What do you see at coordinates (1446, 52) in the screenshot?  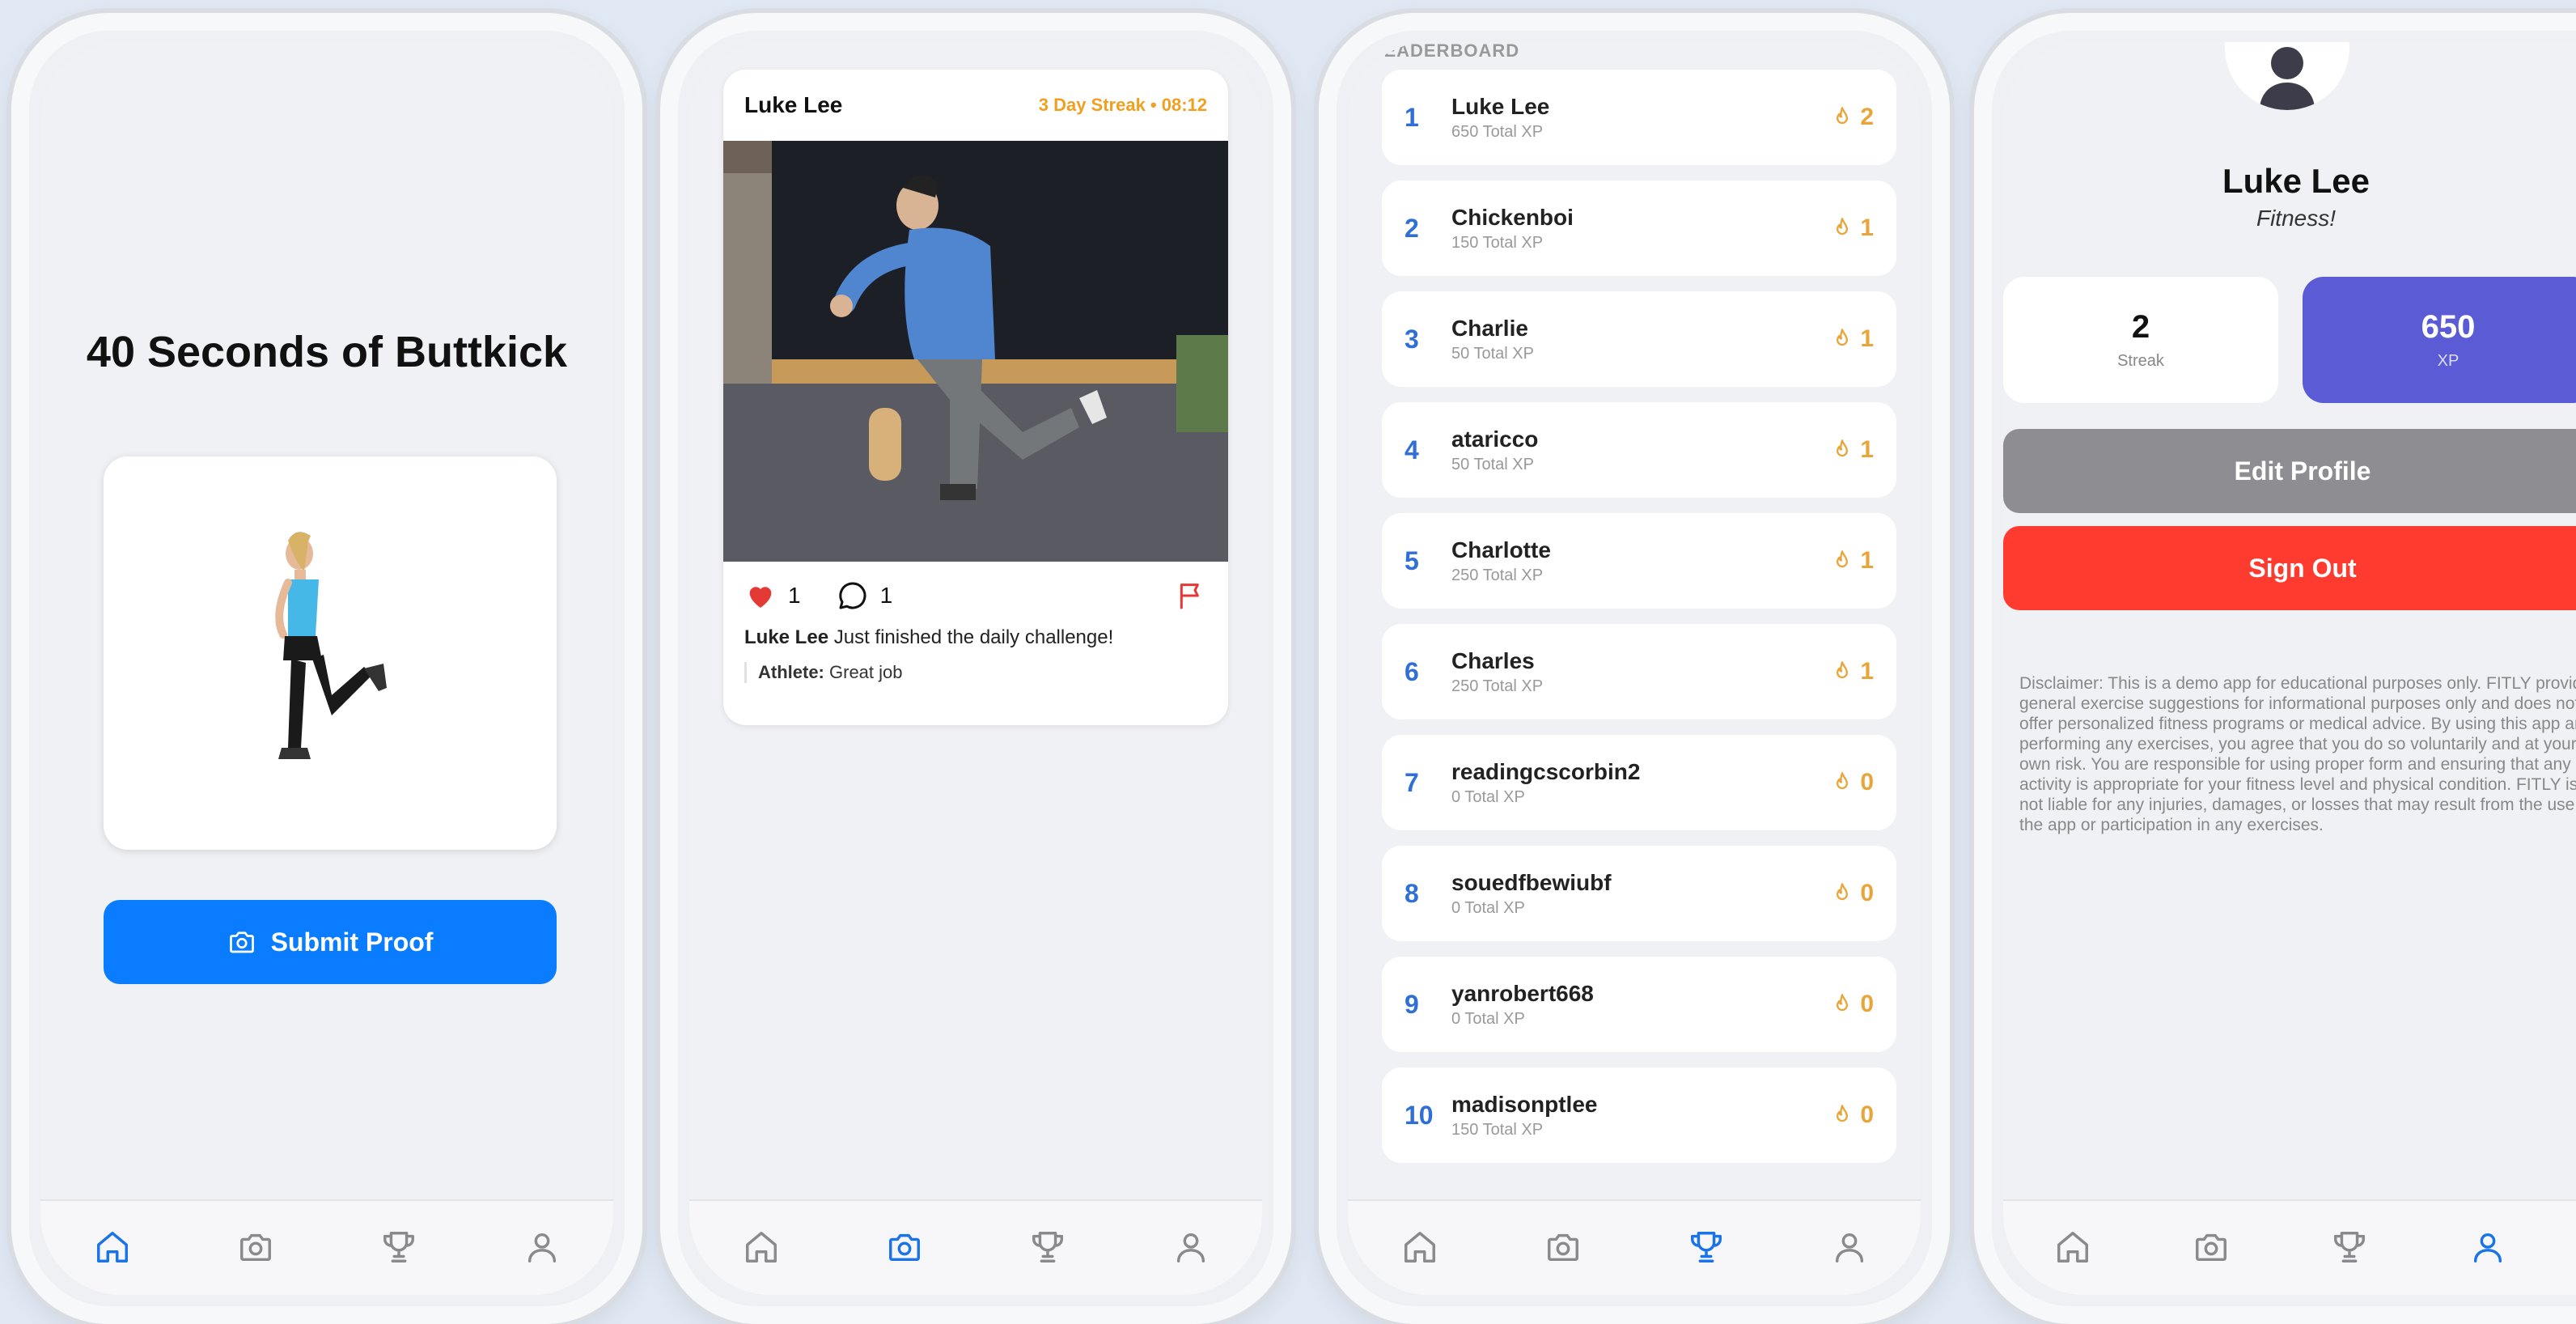 I see `leaderboard-header: LEADERBOARD` at bounding box center [1446, 52].